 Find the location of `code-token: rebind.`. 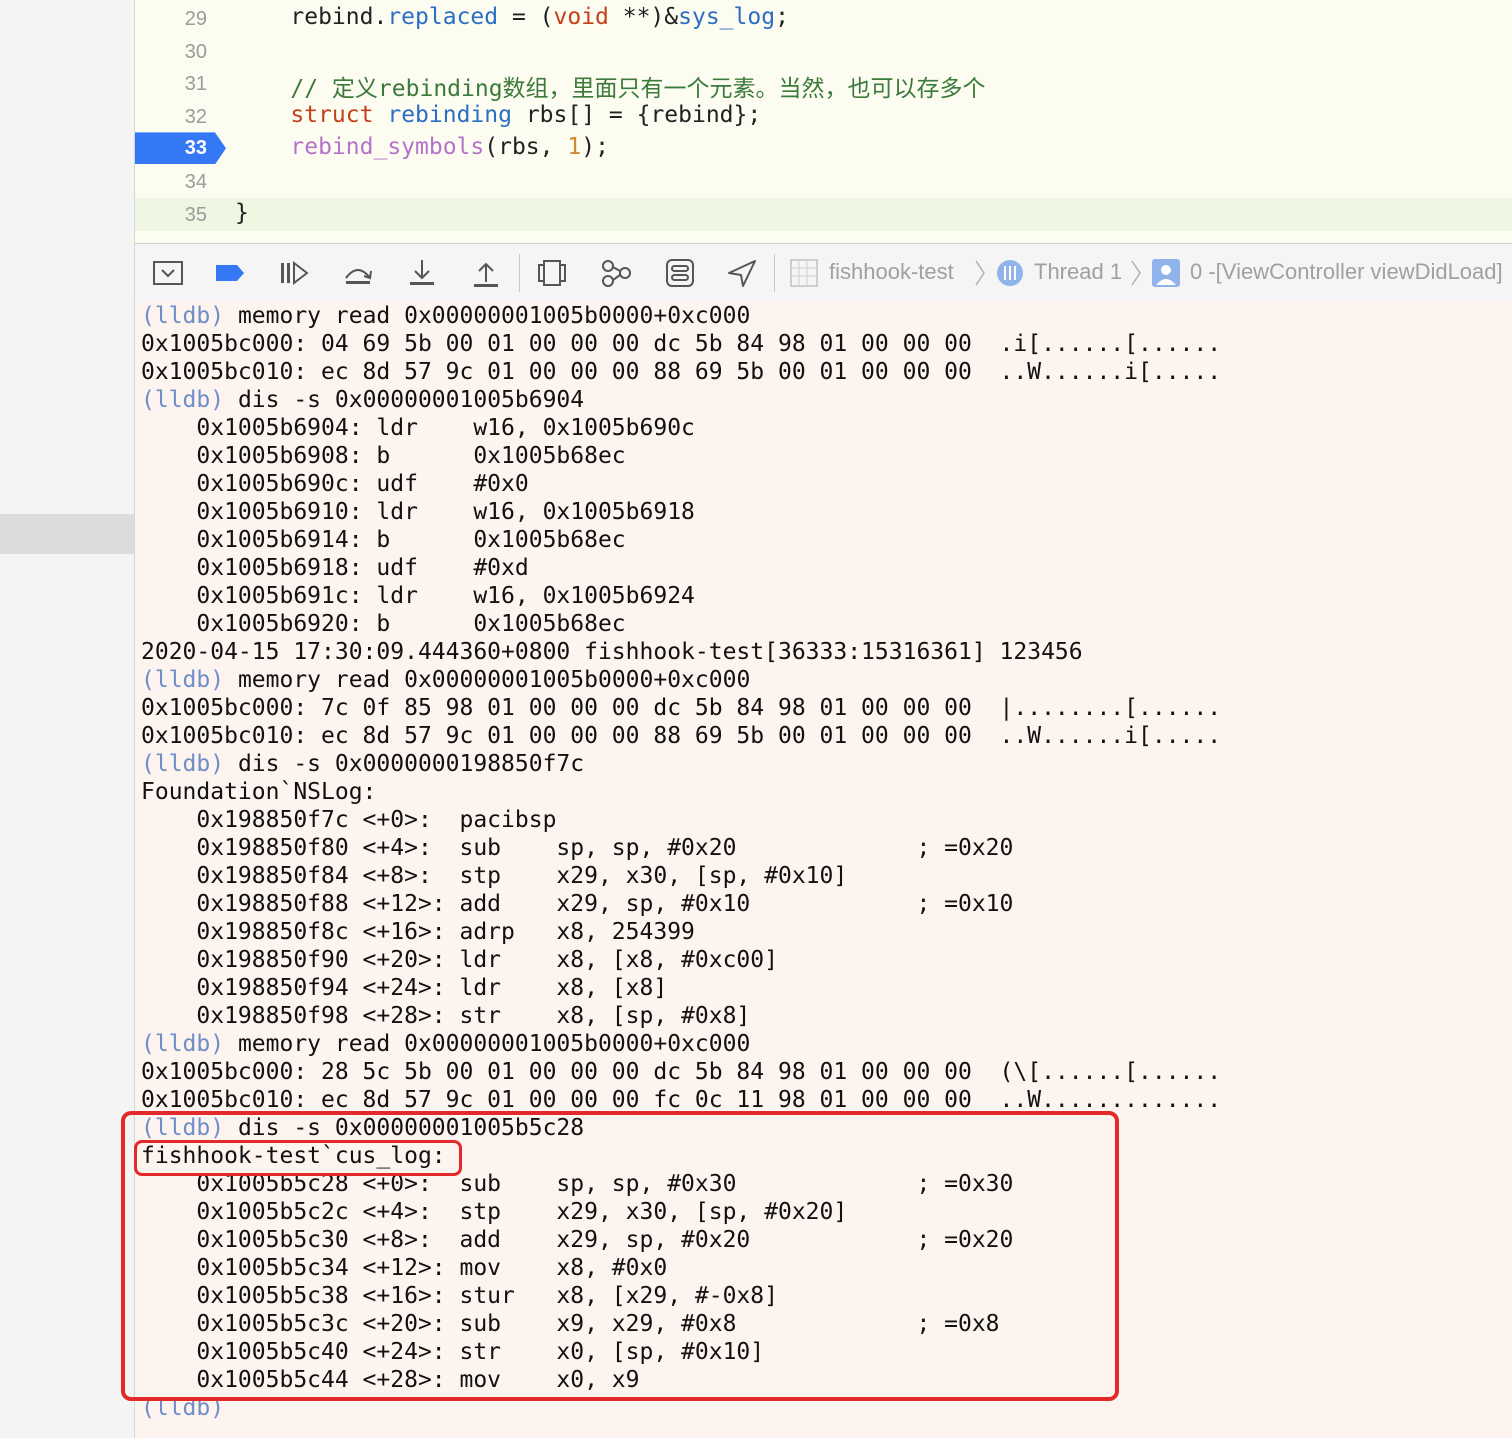

code-token: rebind. is located at coordinates (311, 17).